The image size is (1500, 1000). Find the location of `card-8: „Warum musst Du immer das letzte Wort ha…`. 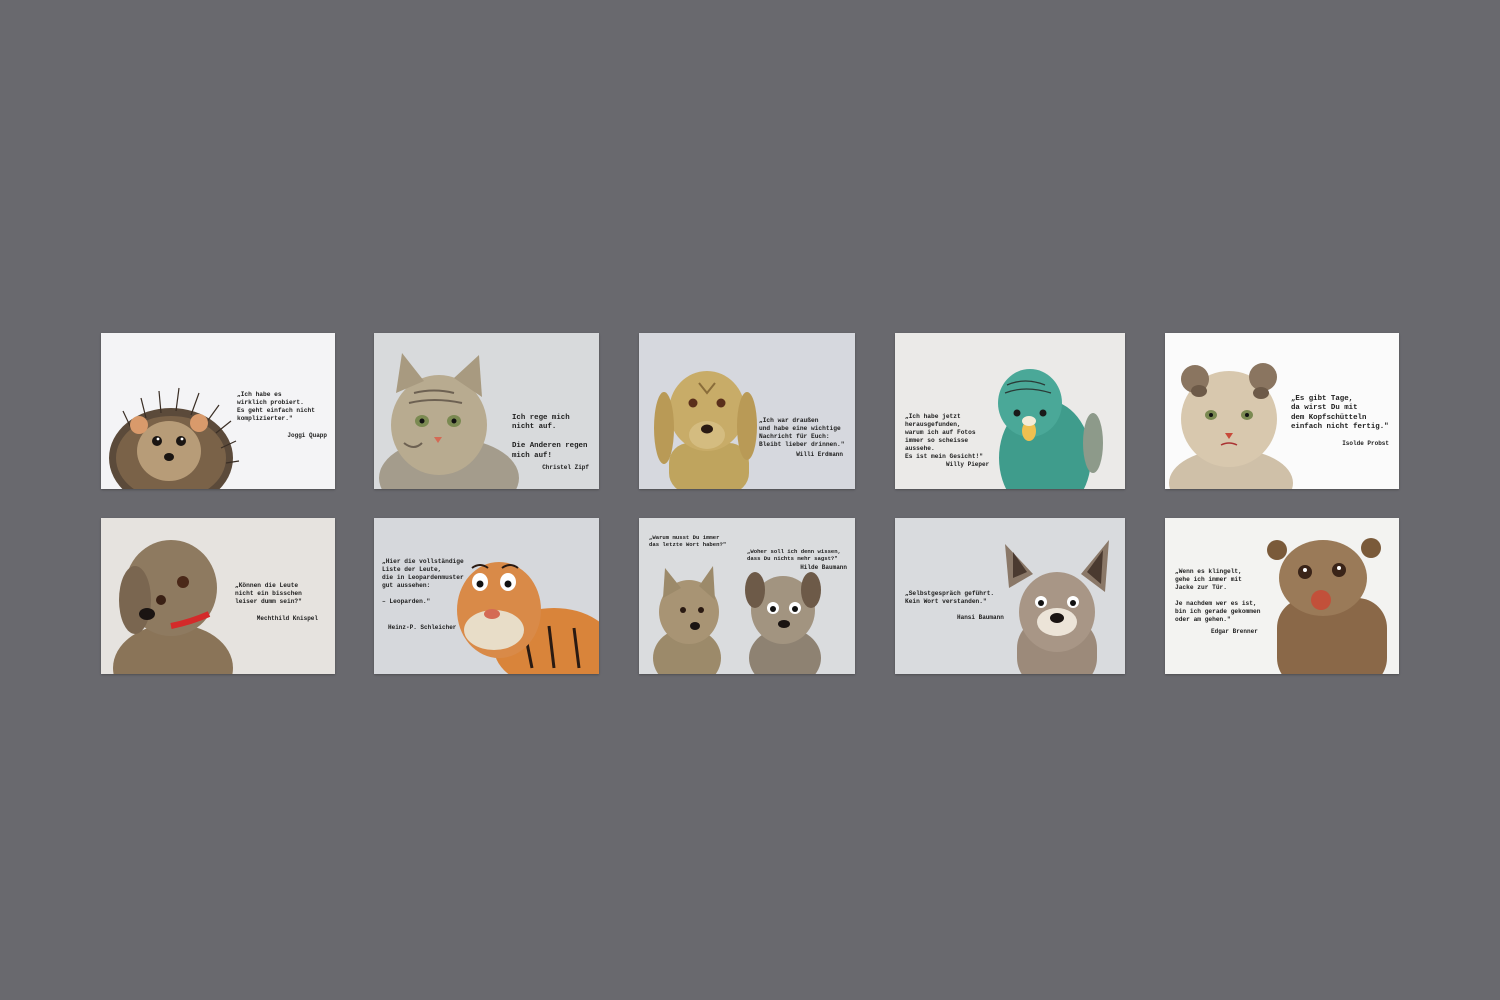

card-8: „Warum musst Du immer das letzte Wort ha… is located at coordinates (747, 596).